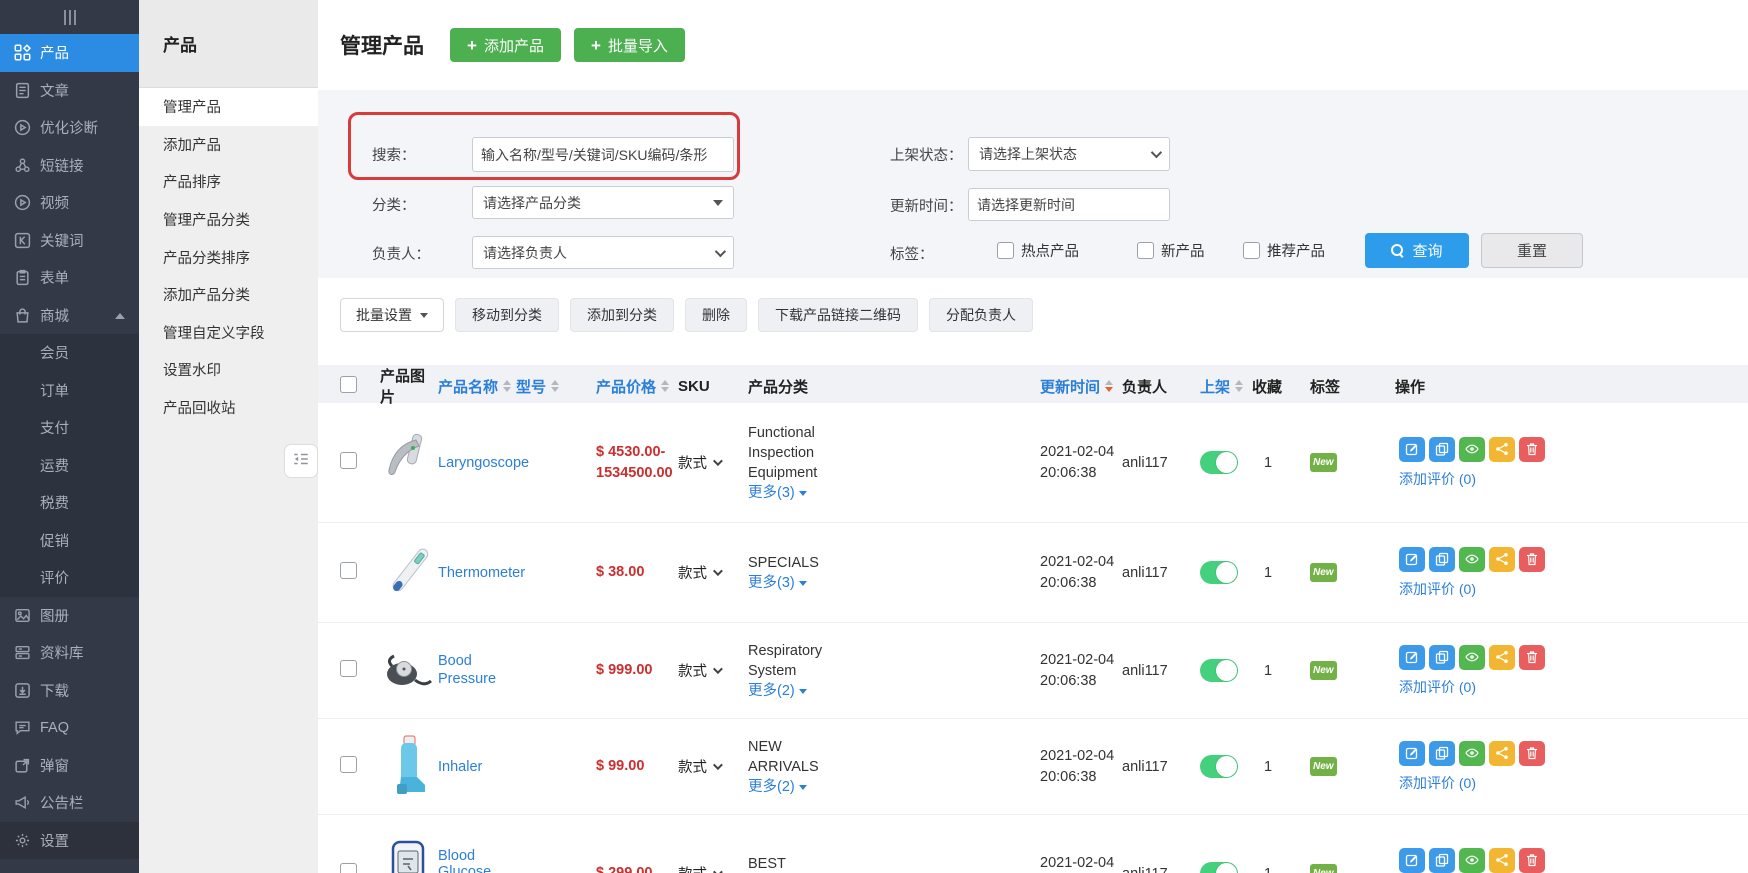 The width and height of the screenshot is (1748, 873). Describe the element at coordinates (1532, 250) in the screenshot. I see `reset-button: 重置` at that location.